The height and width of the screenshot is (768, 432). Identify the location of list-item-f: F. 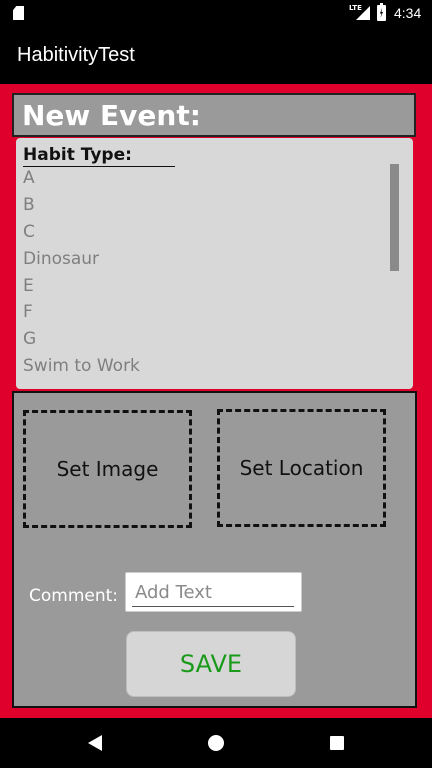
(28, 312).